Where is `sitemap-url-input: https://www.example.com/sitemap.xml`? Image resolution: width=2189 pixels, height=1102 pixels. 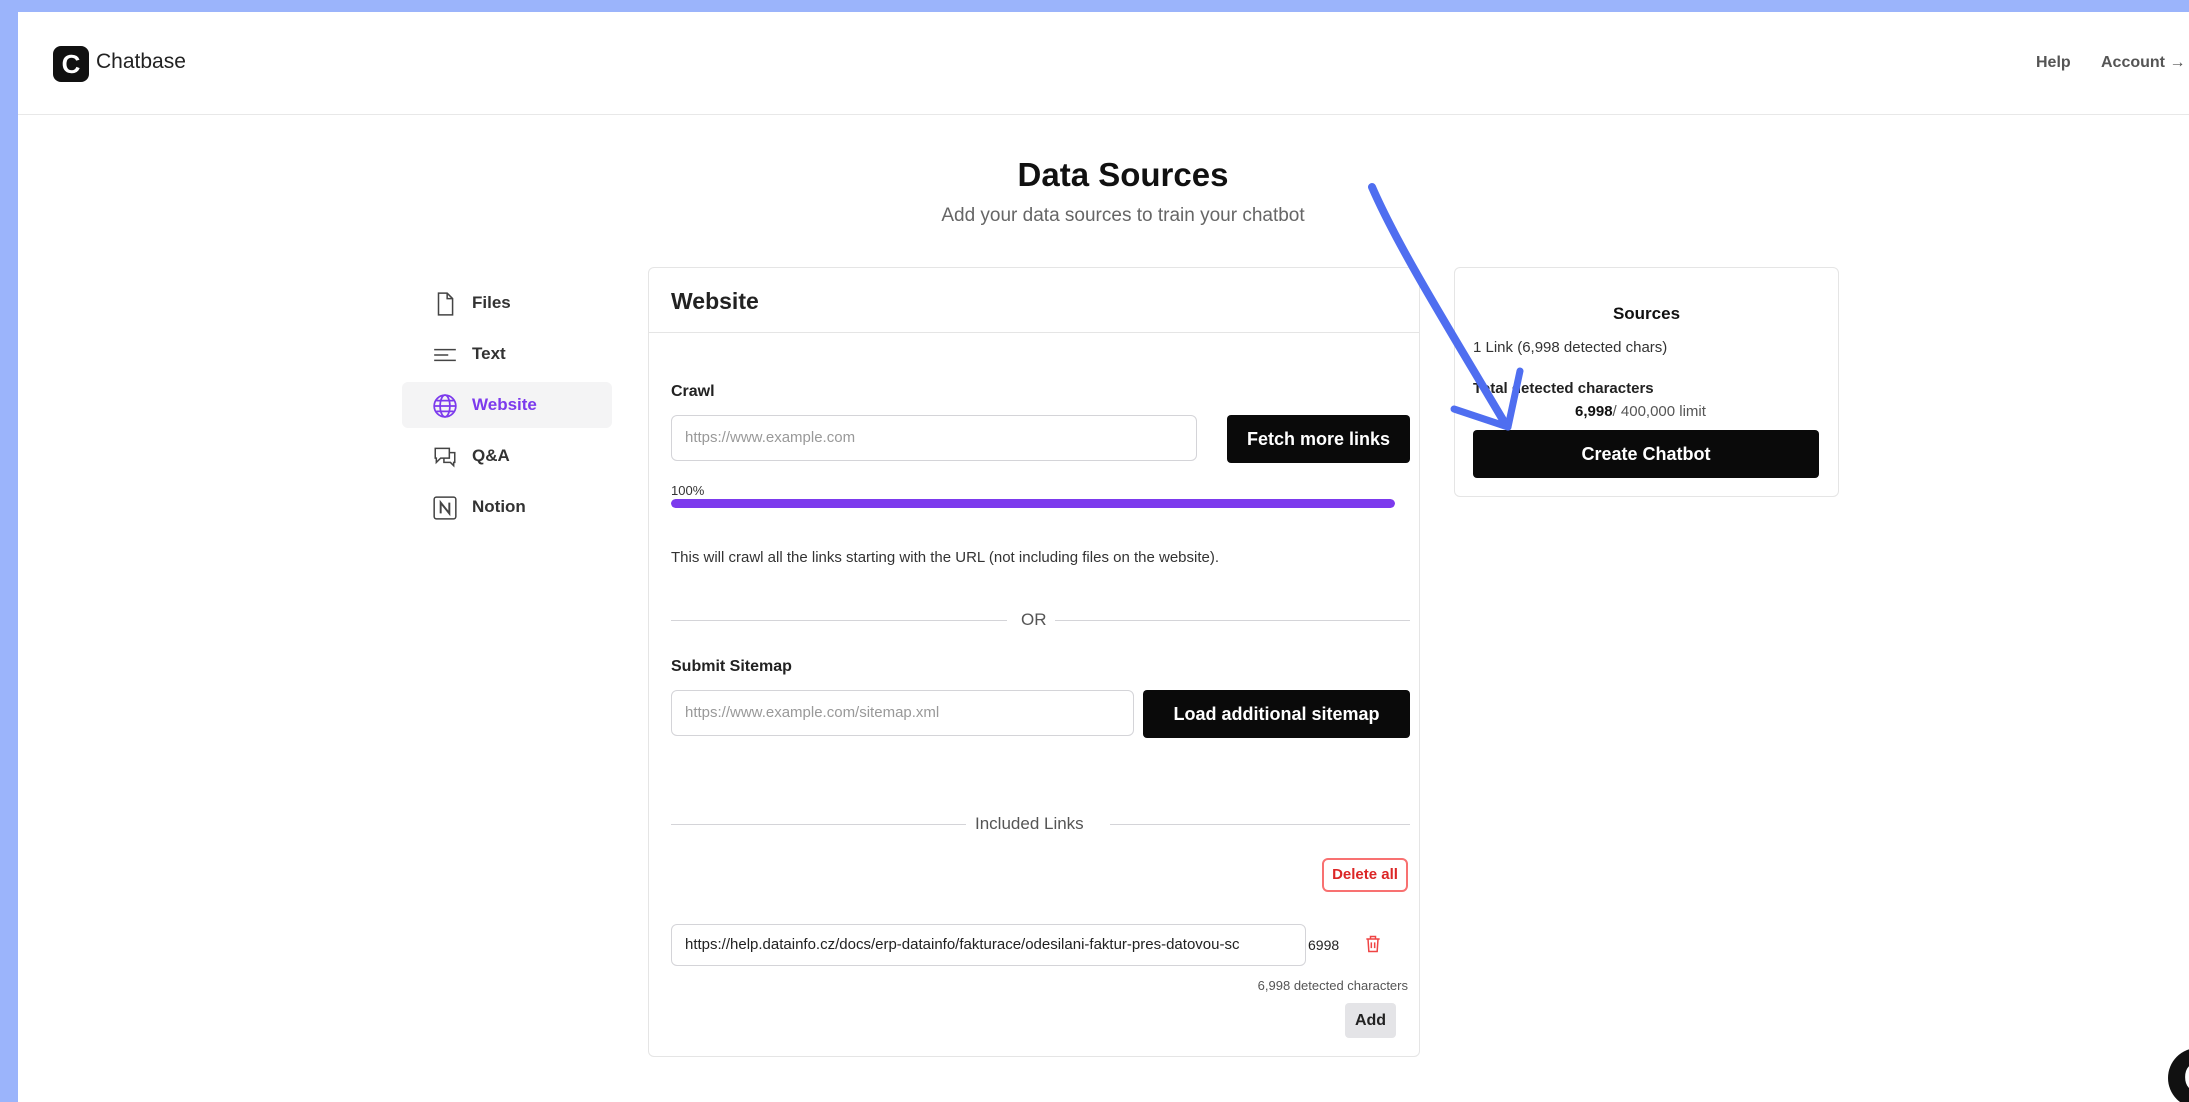
sitemap-url-input: https://www.example.com/sitemap.xml is located at coordinates (902, 713).